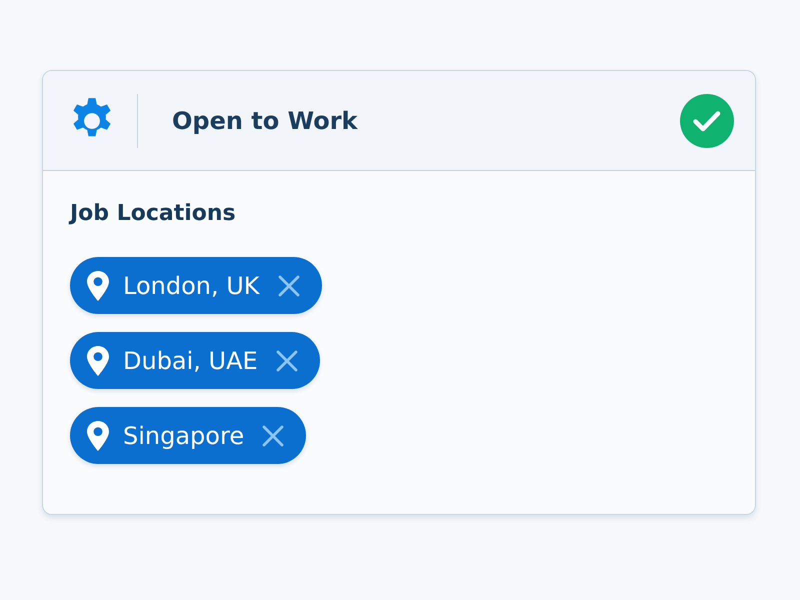  What do you see at coordinates (195, 360) in the screenshot?
I see `location-chip: Dubai, UAE` at bounding box center [195, 360].